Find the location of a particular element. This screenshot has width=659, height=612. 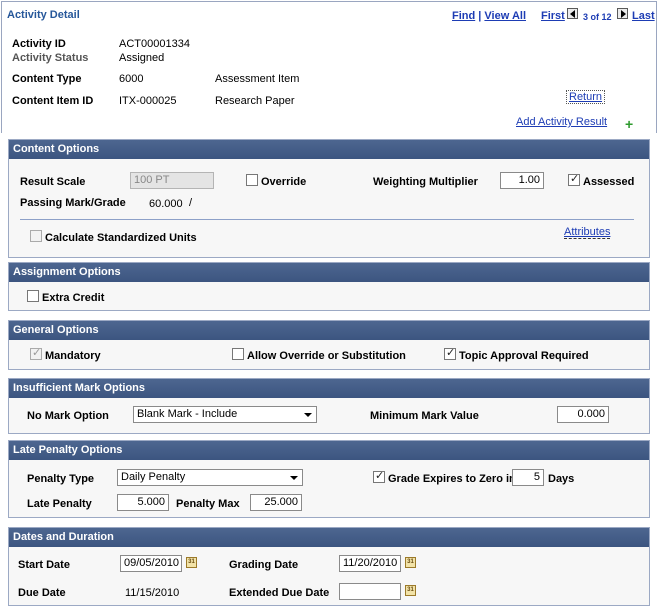

penalty-max-label: Penalty Max is located at coordinates (208, 504).